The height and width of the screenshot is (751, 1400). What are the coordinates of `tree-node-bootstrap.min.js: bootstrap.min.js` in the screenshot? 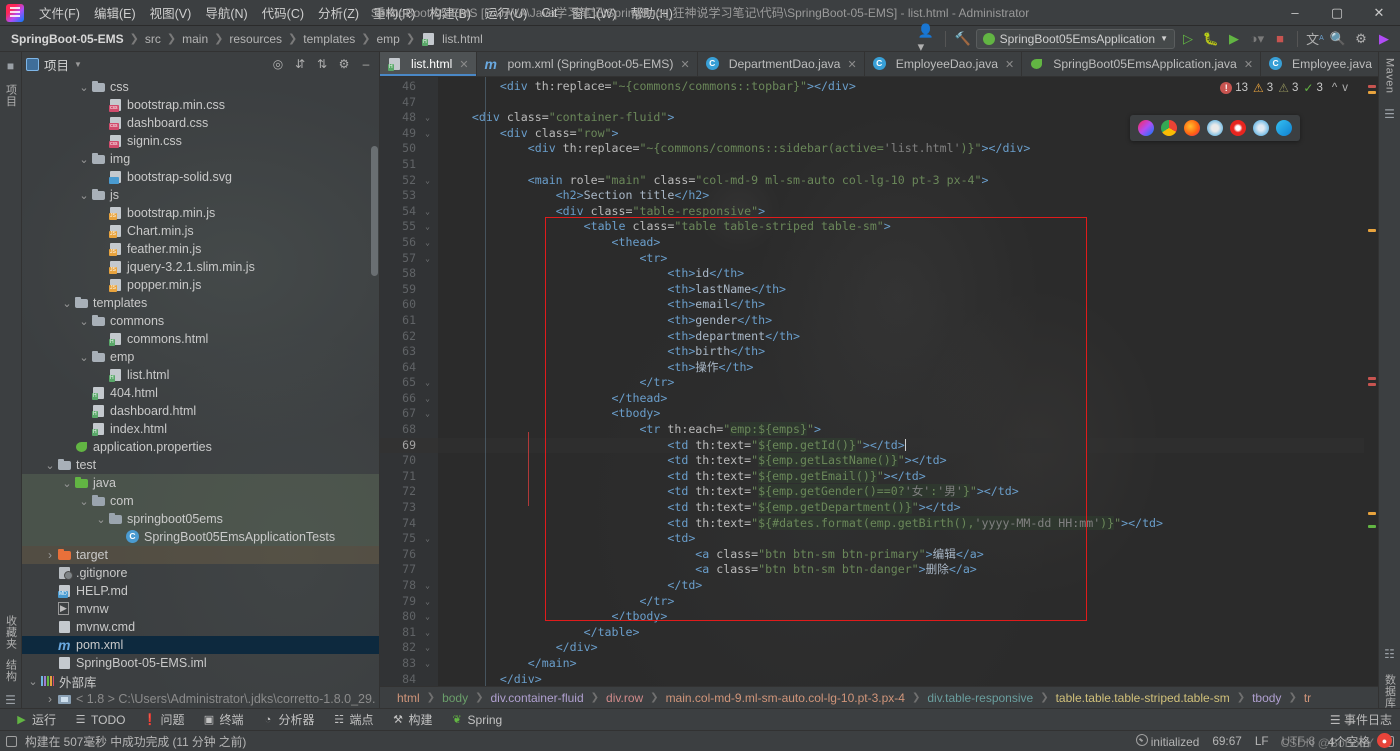 It's located at (200, 213).